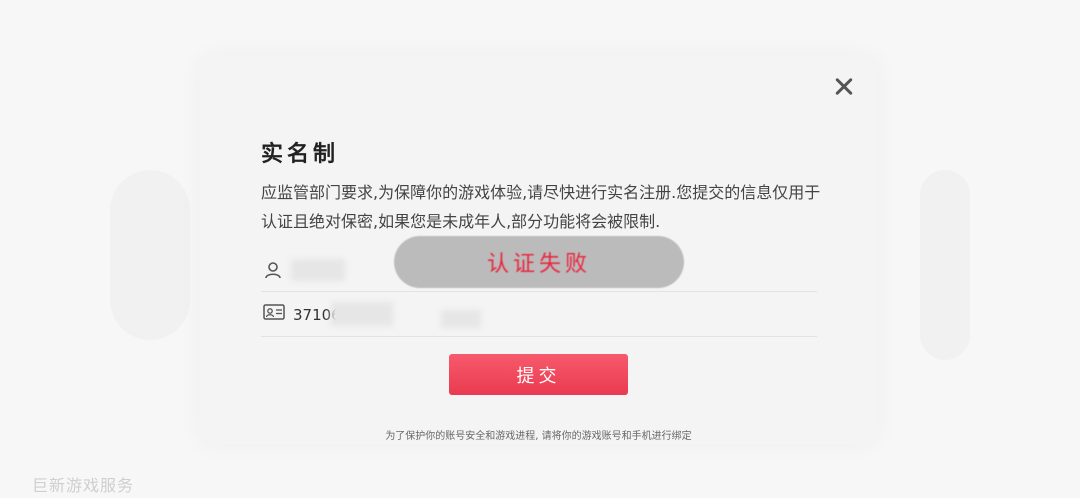 The height and width of the screenshot is (498, 1080). What do you see at coordinates (538, 436) in the screenshot?
I see `footer-note: 为了保护你的账号安全和游戏进程, 请将你的游戏账号和手机进行绑定` at bounding box center [538, 436].